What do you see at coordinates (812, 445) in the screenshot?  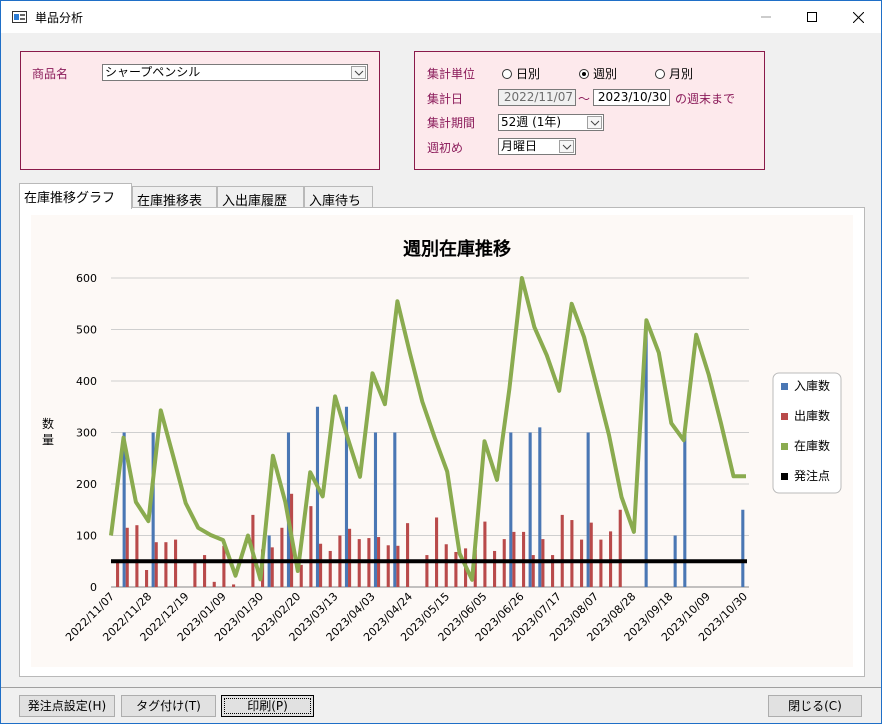 I see `legend-label: 在庫数` at bounding box center [812, 445].